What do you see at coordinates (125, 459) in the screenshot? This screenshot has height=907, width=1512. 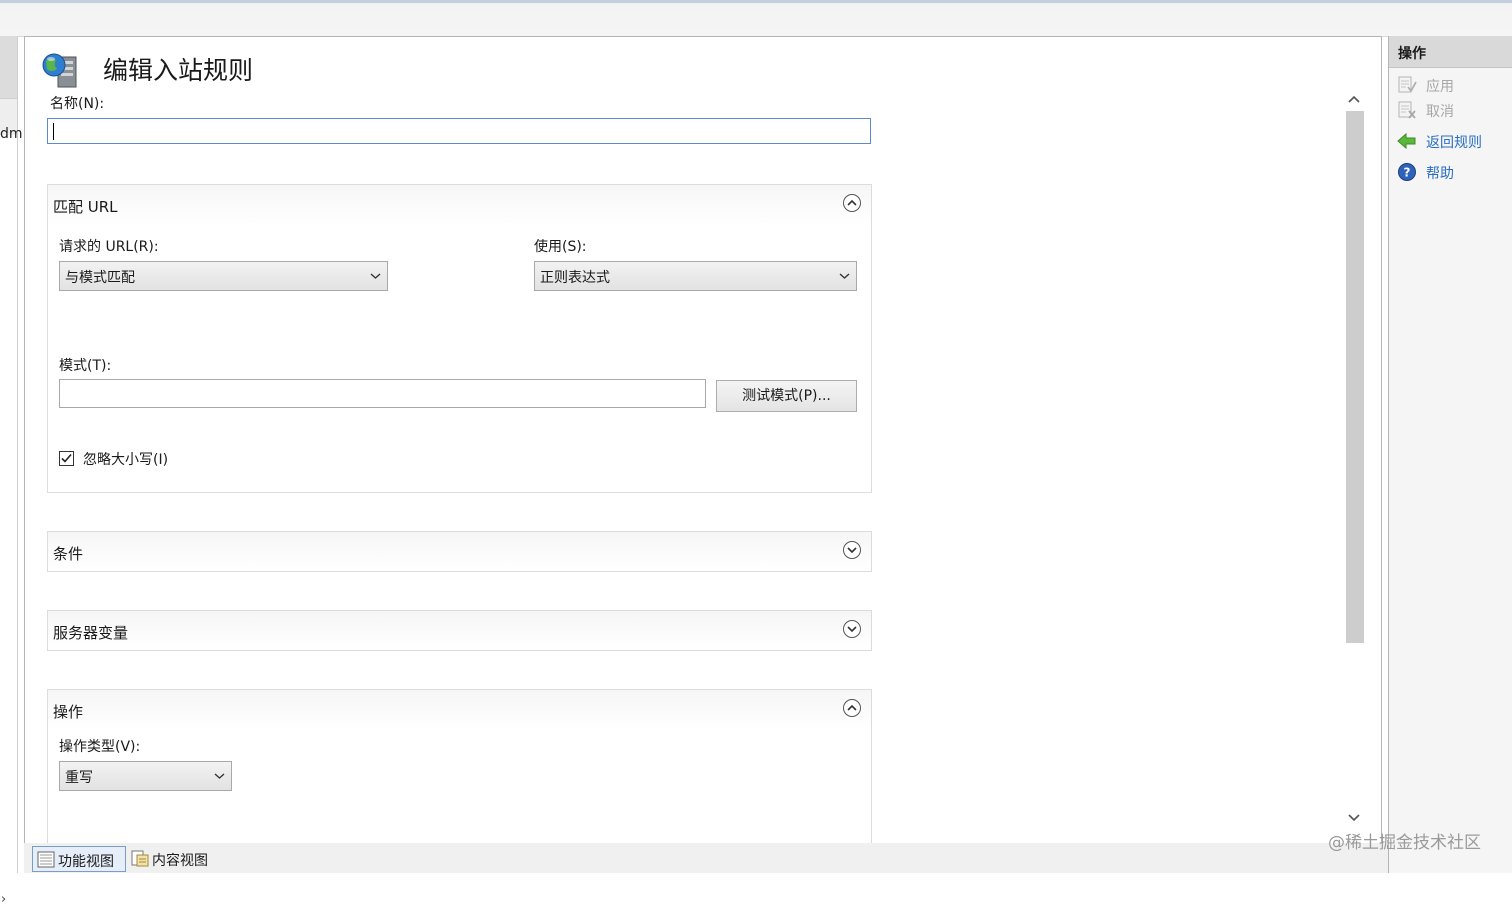 I see `ignore-case-label: 忽略大小写(I)` at bounding box center [125, 459].